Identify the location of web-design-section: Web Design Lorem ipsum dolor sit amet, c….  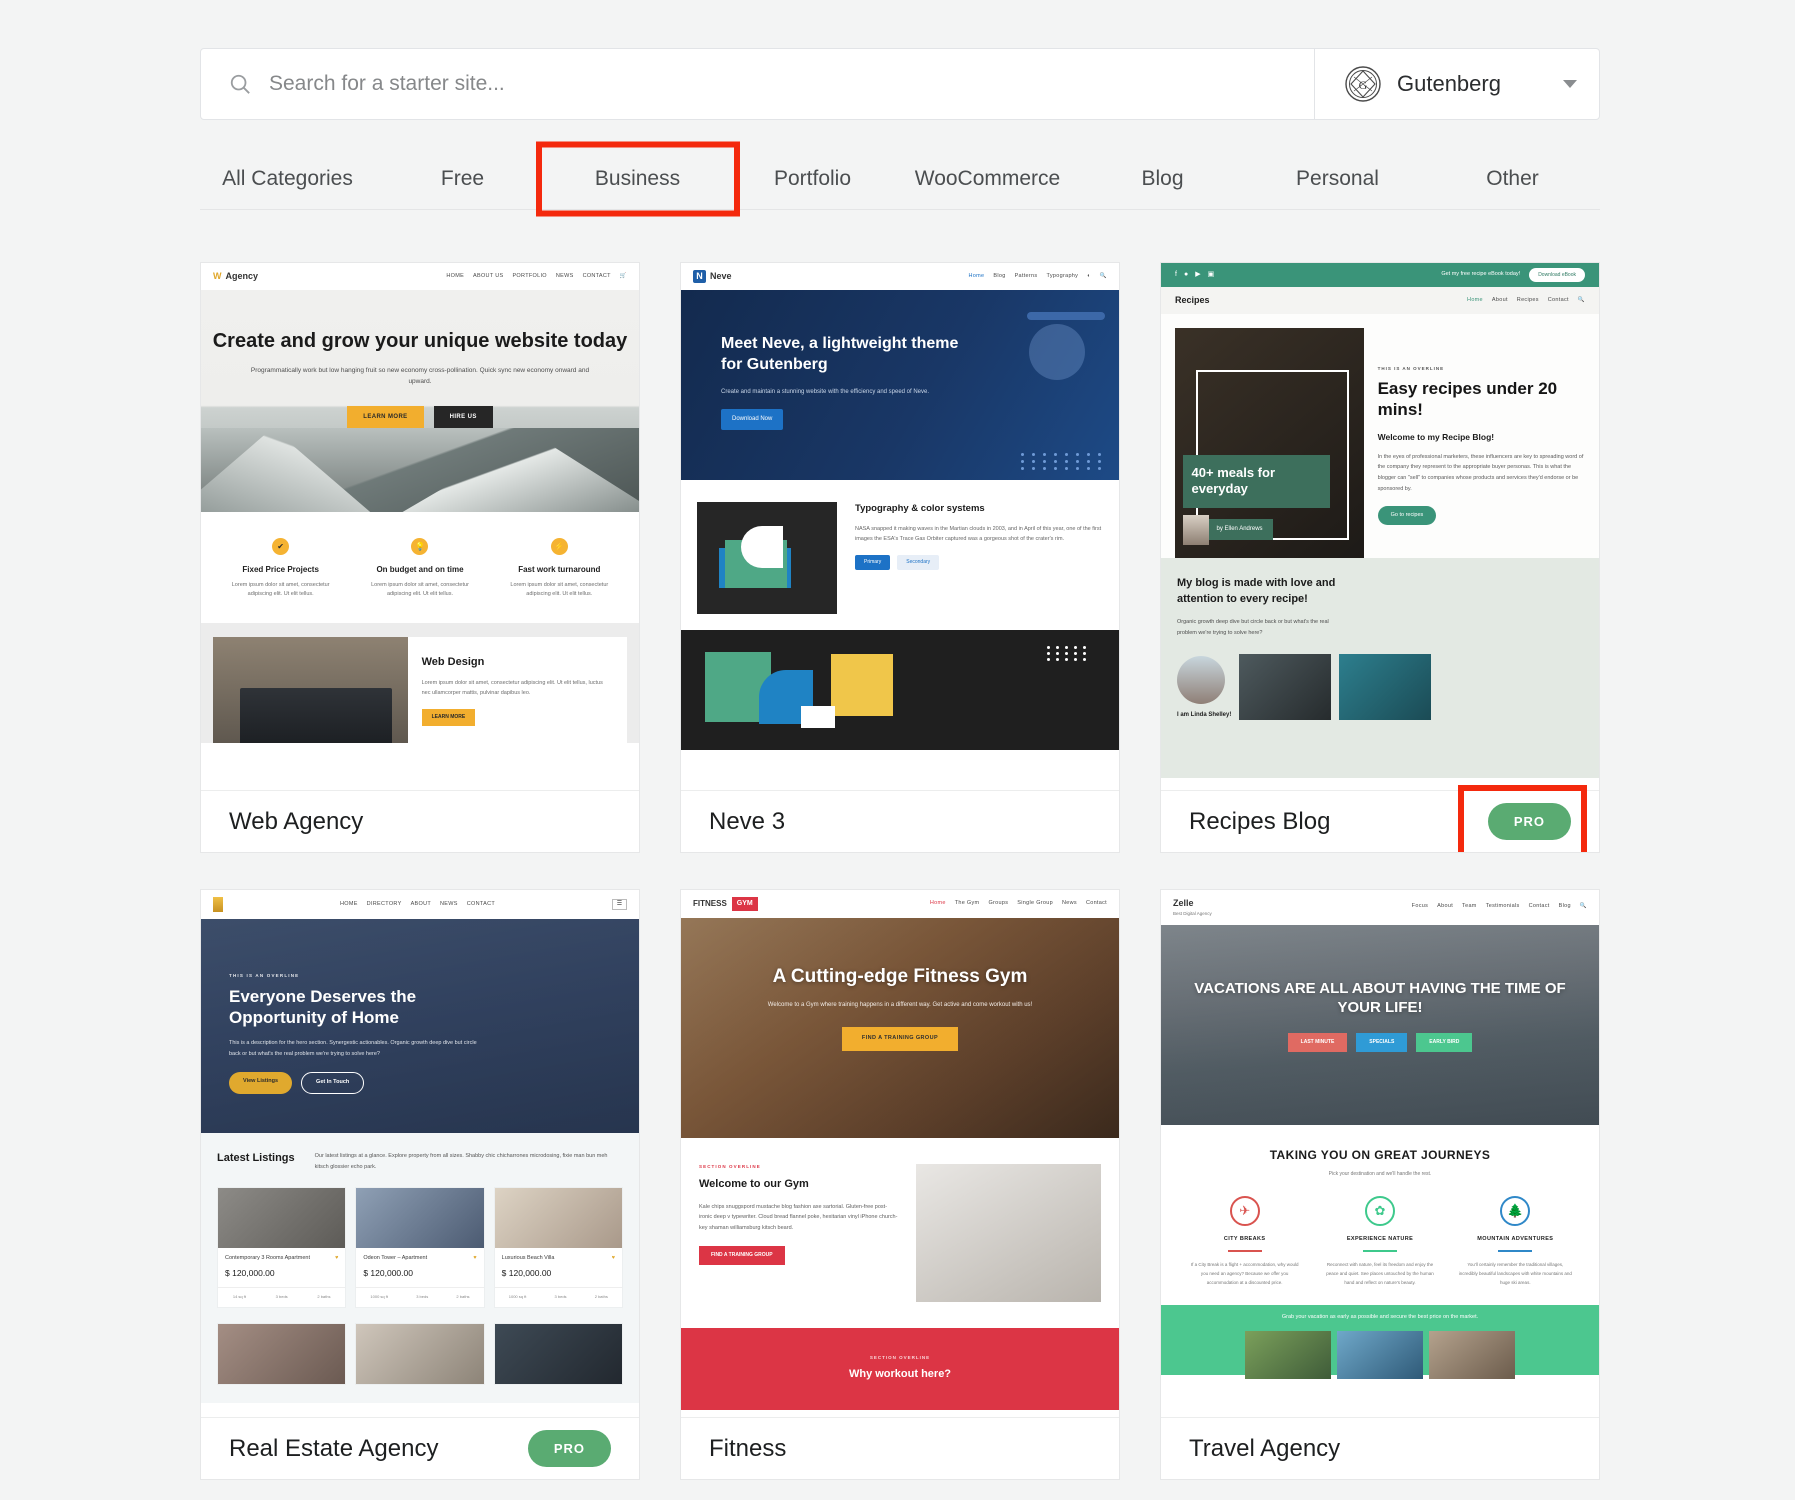
(420, 683).